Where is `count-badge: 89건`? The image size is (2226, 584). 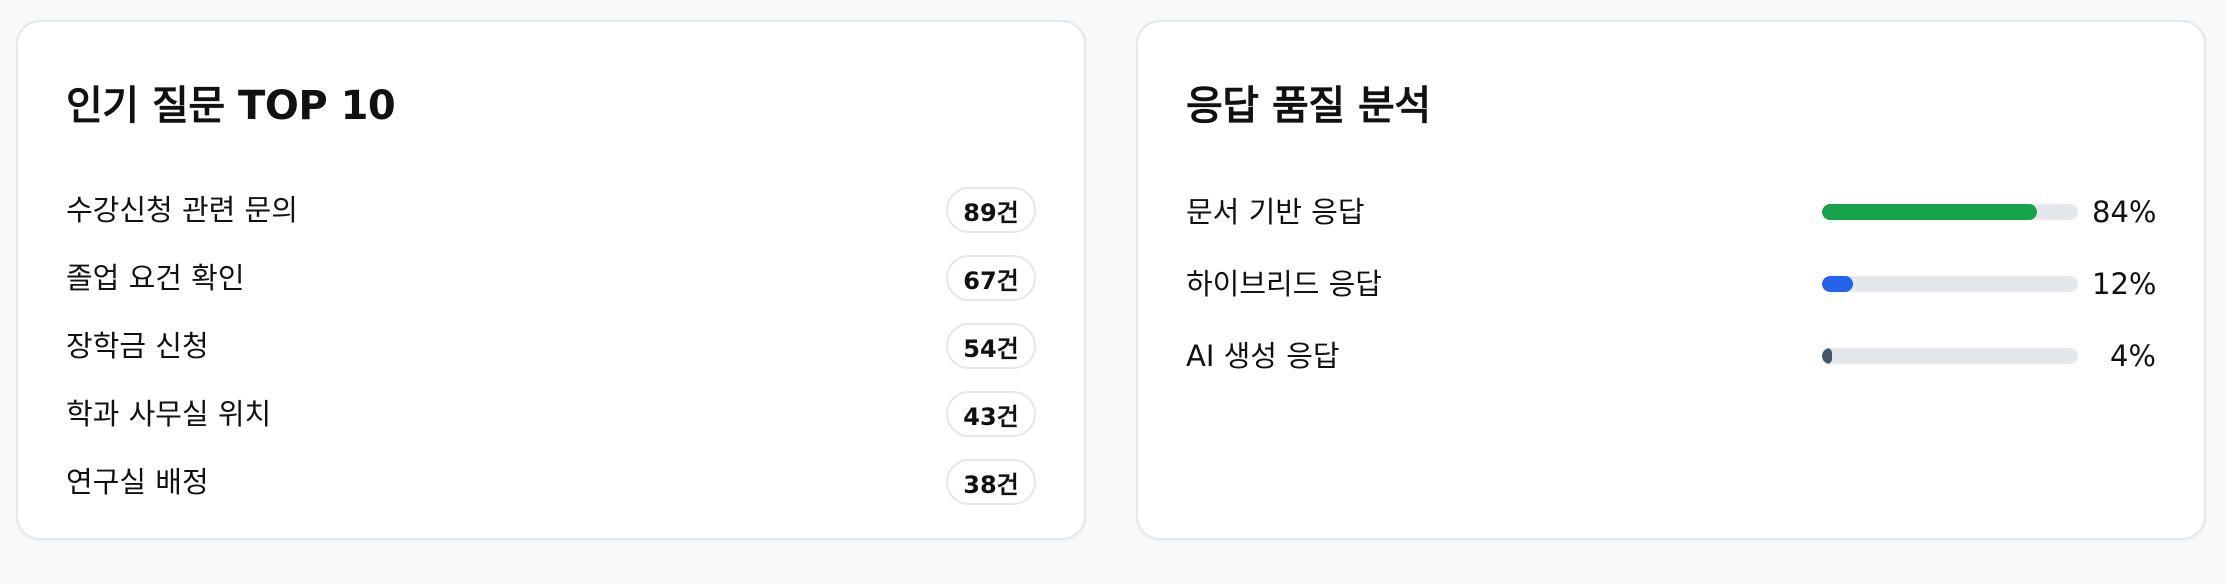
count-badge: 89건 is located at coordinates (991, 210).